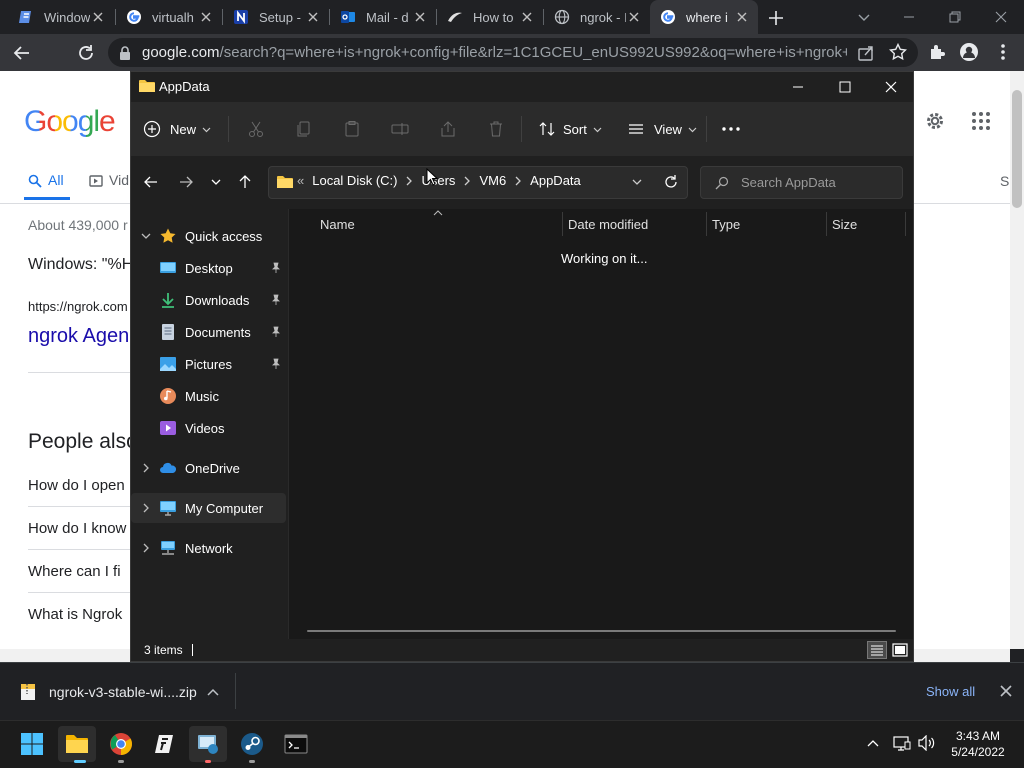 The height and width of the screenshot is (768, 1024). What do you see at coordinates (209, 236) in the screenshot?
I see `nav-quick-access: Quick access` at bounding box center [209, 236].